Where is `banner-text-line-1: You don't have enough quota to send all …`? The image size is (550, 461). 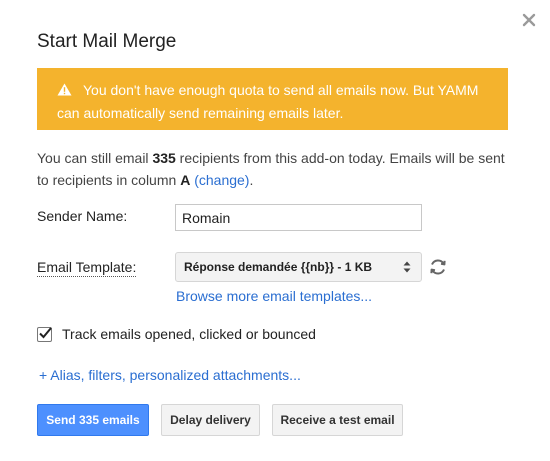 banner-text-line-1: You don't have enough quota to send all … is located at coordinates (281, 90).